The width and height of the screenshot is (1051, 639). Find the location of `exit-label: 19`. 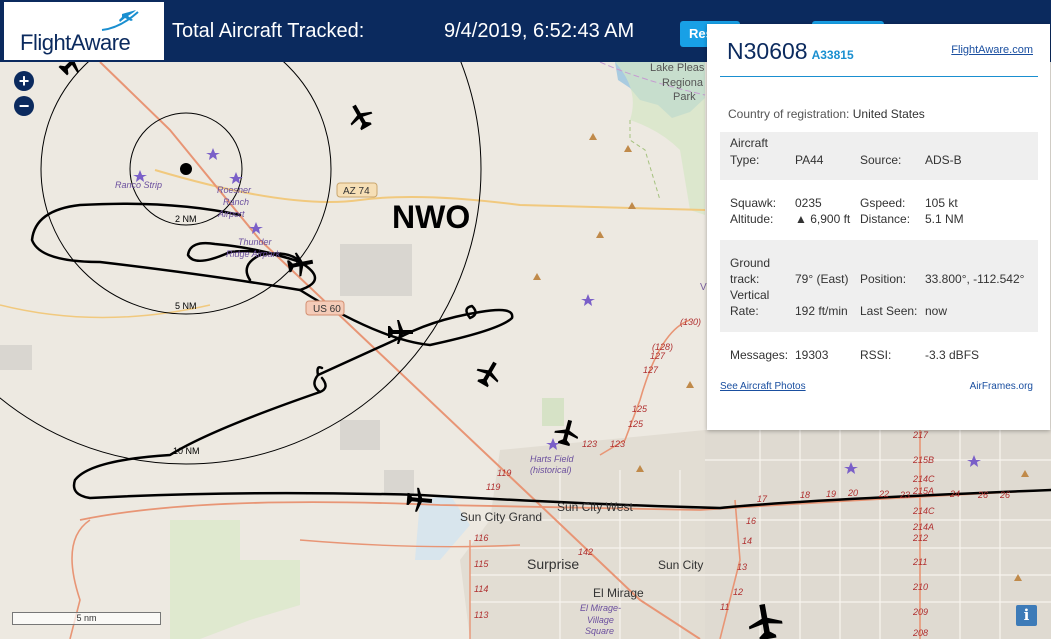

exit-label: 19 is located at coordinates (831, 494).